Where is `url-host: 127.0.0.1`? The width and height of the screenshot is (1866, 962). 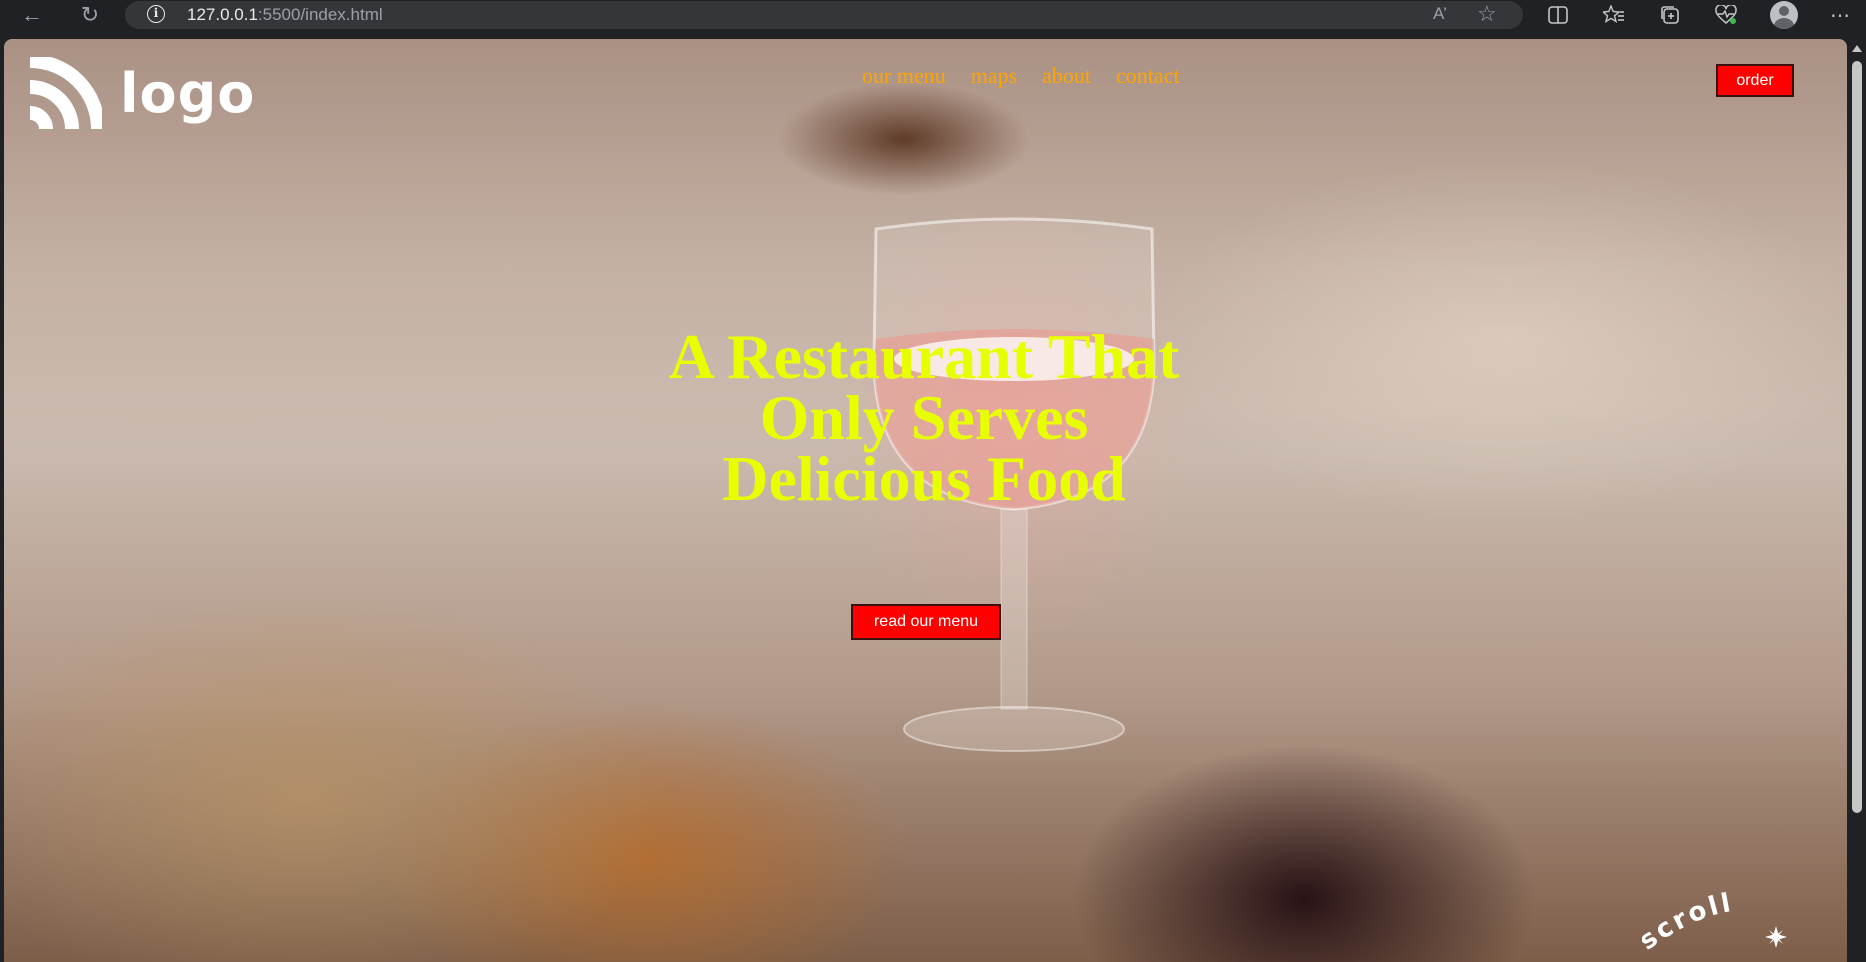
url-host: 127.0.0.1 is located at coordinates (222, 14).